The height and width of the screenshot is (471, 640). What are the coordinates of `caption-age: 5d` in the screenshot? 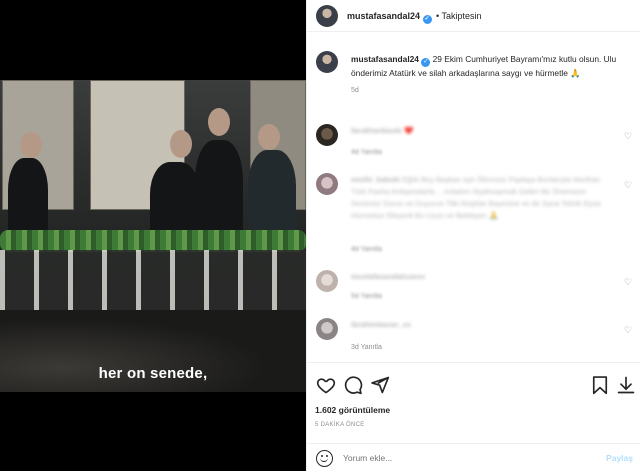 It's located at (355, 90).